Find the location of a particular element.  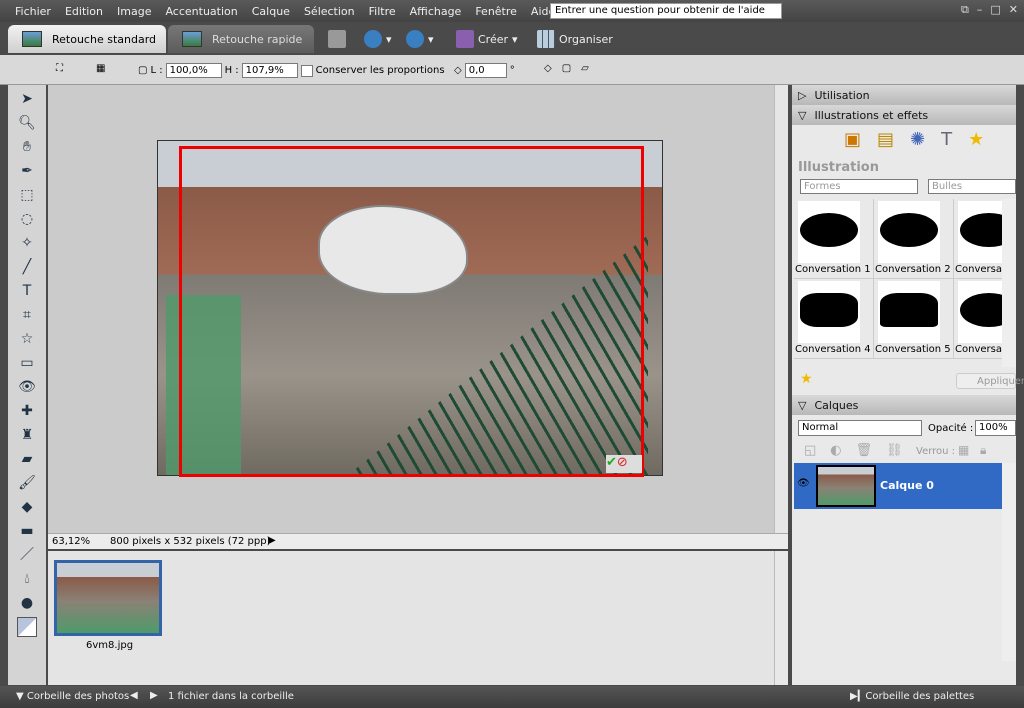

crop-tool-icon: ⌗ is located at coordinates (27, 315).